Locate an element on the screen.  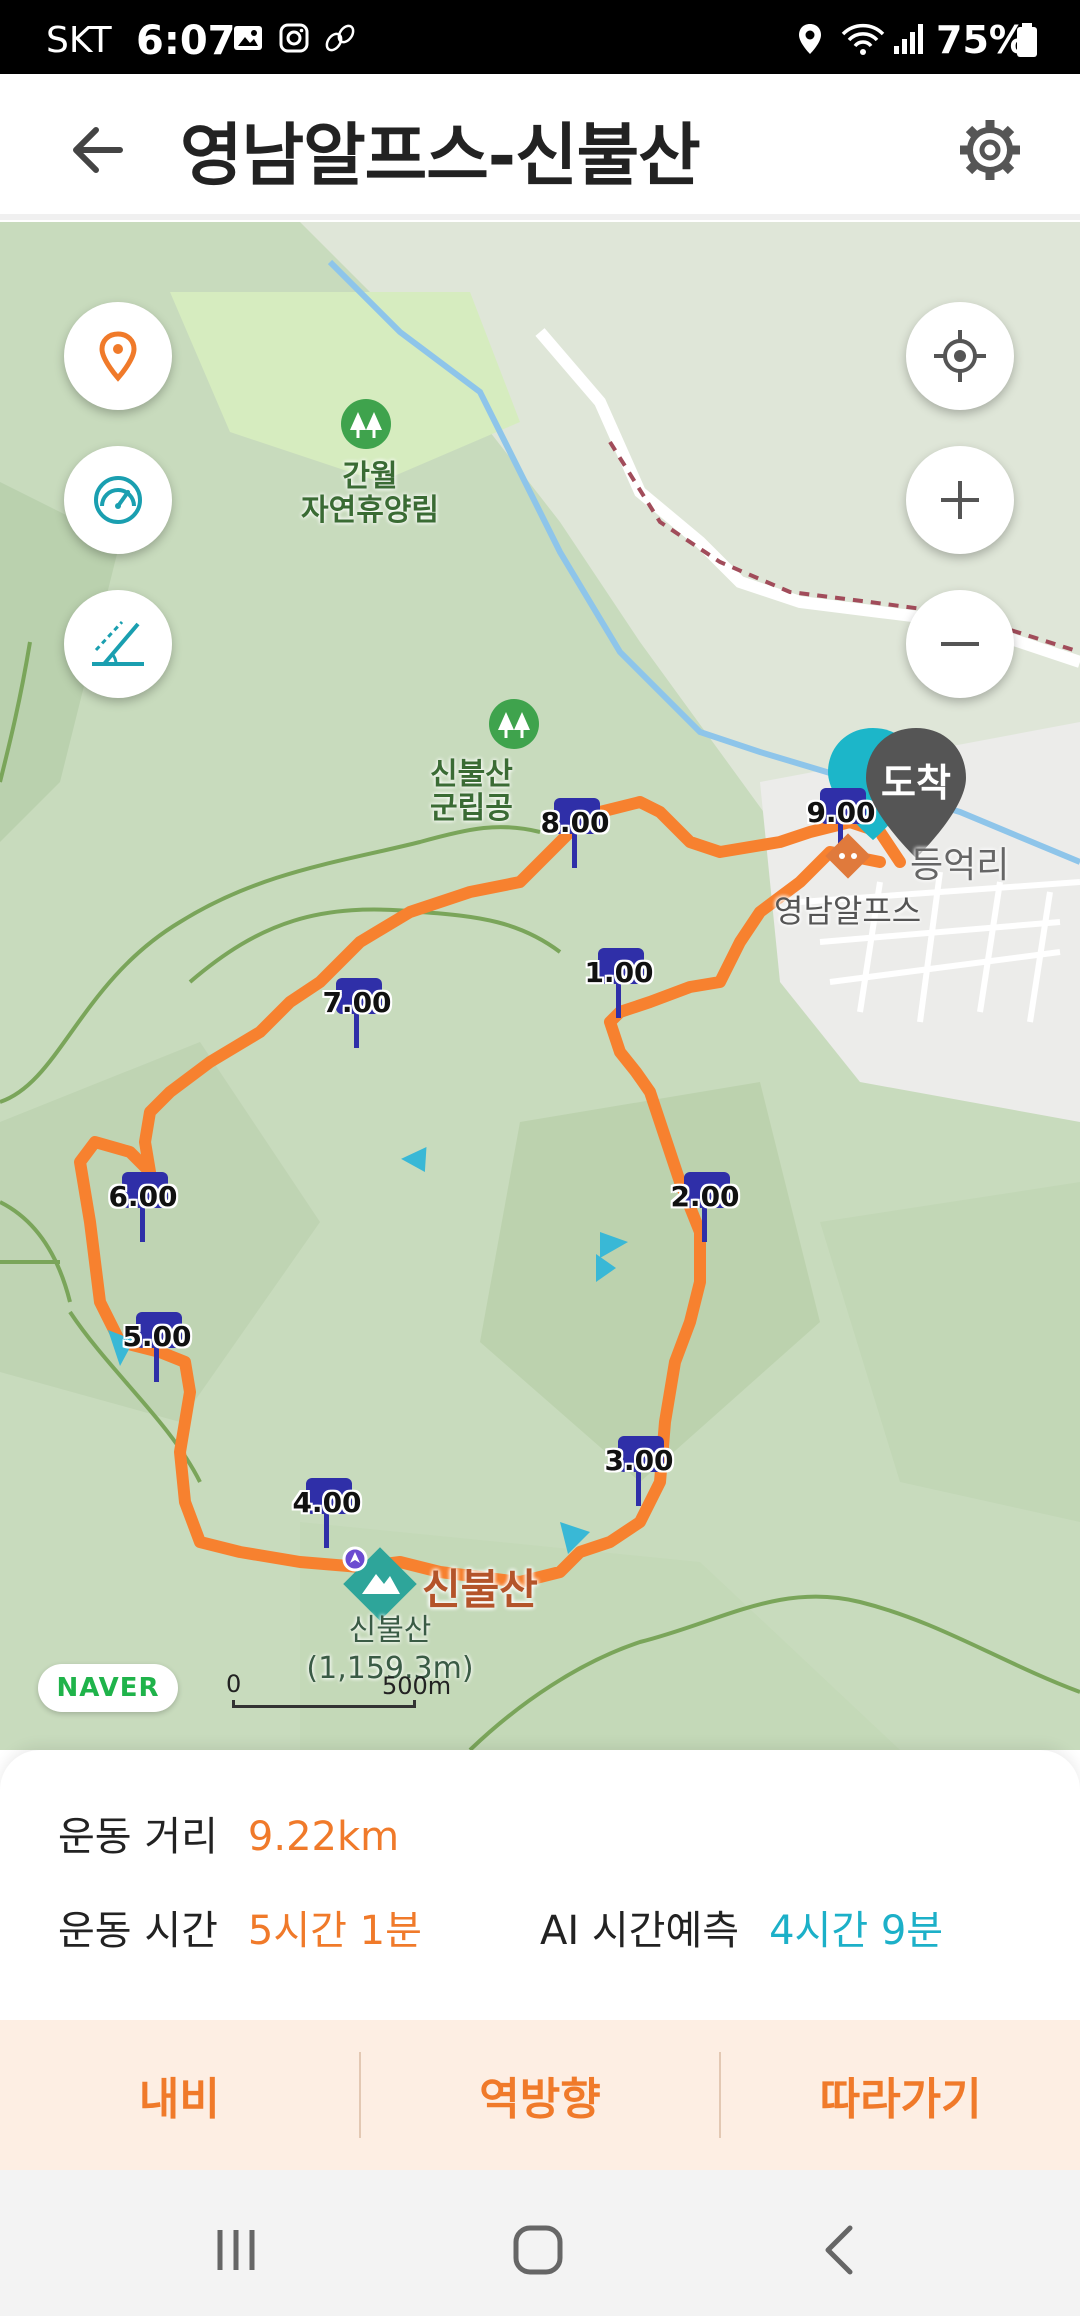
recent-apps-button is located at coordinates (236, 2250).